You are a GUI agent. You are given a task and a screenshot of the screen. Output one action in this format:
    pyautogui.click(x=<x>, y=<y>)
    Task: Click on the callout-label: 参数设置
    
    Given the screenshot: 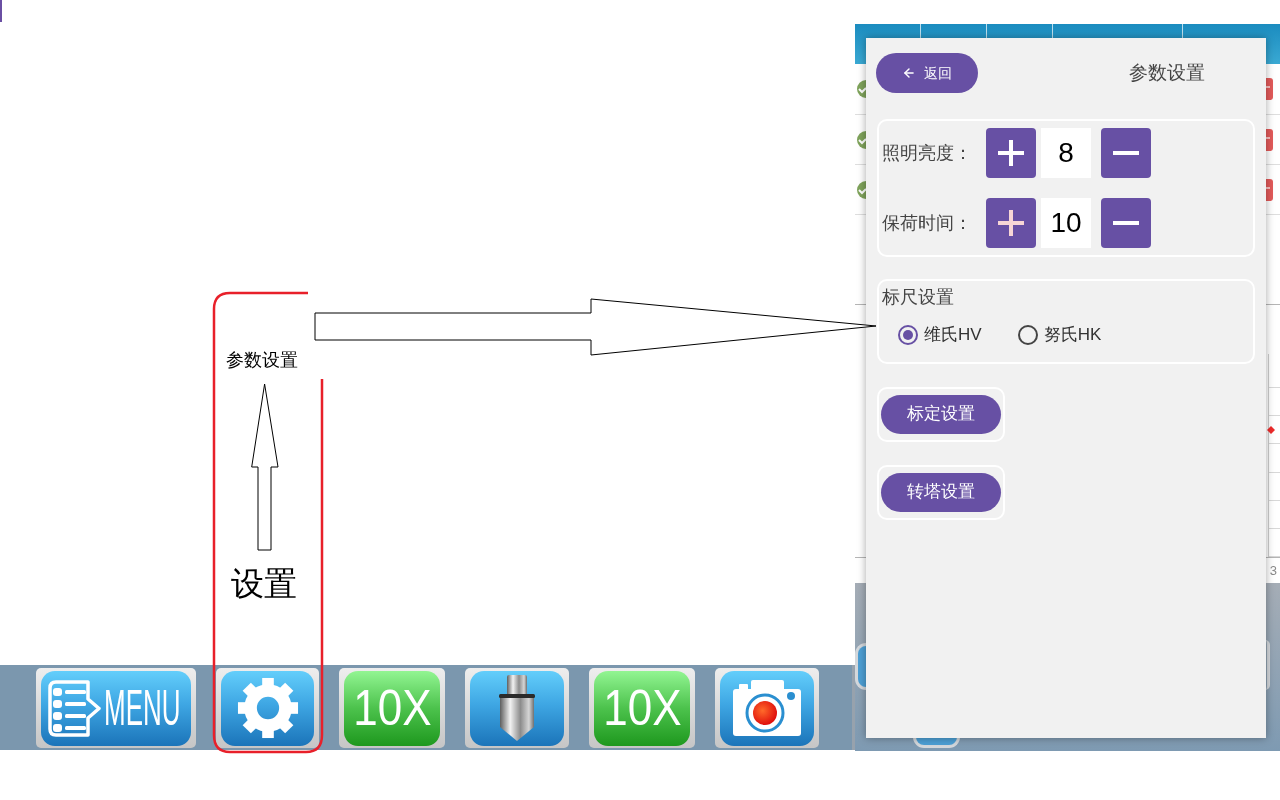 What is the action you would take?
    pyautogui.click(x=262, y=360)
    